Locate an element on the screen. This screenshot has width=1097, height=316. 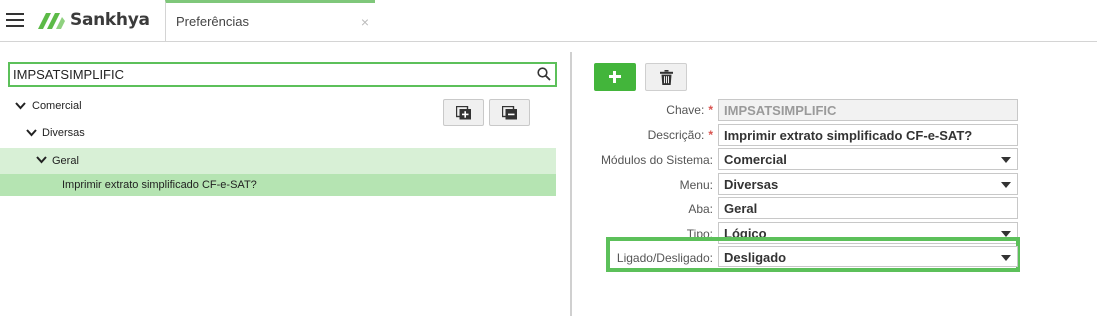
search-field is located at coordinates (282, 74).